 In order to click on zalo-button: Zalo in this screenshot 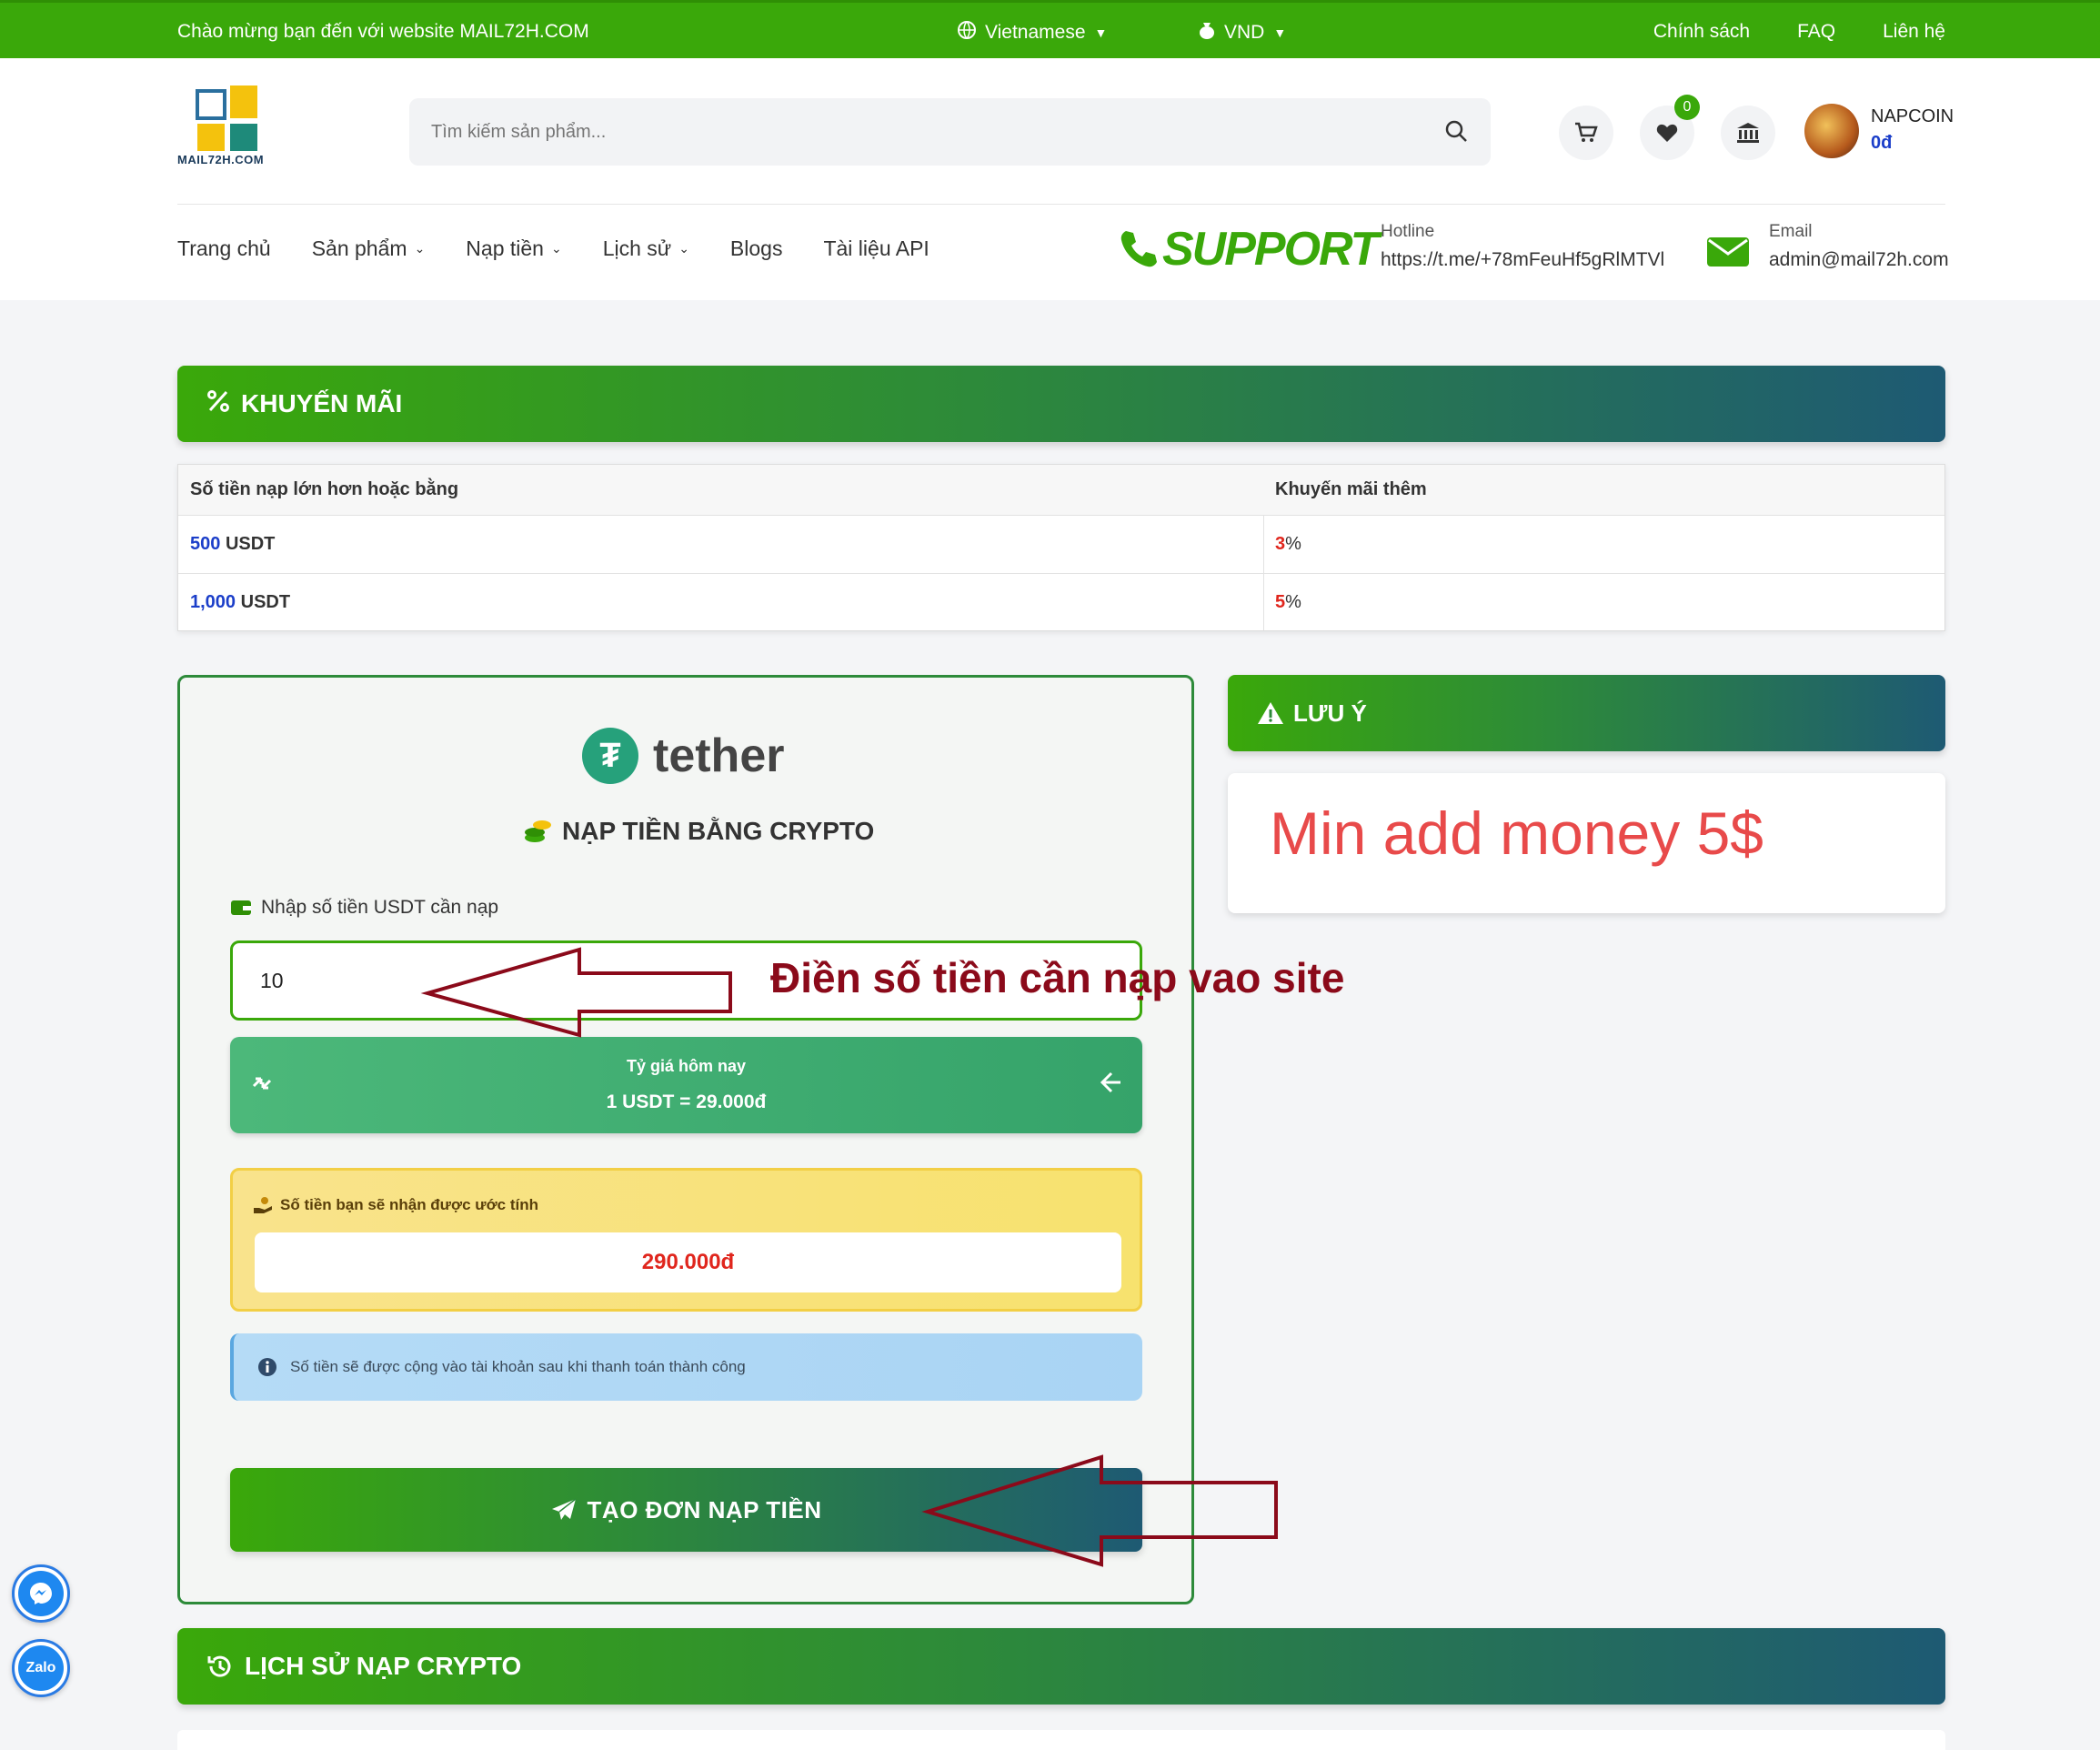, I will do `click(41, 1668)`.